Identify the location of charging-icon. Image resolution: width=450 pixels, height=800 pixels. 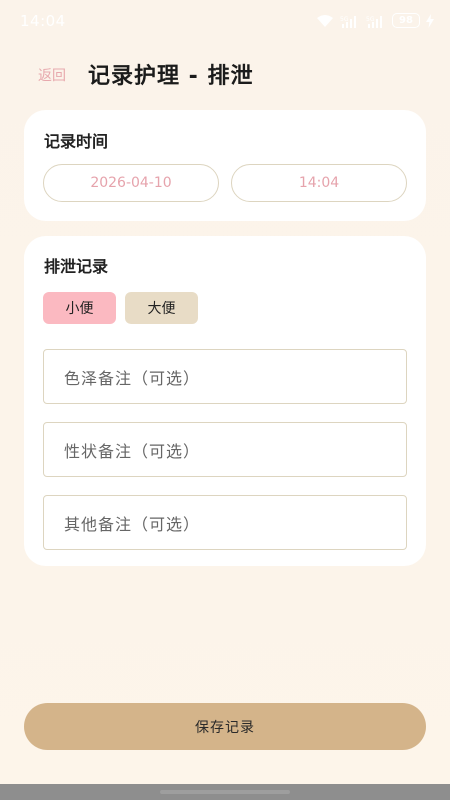
(430, 20).